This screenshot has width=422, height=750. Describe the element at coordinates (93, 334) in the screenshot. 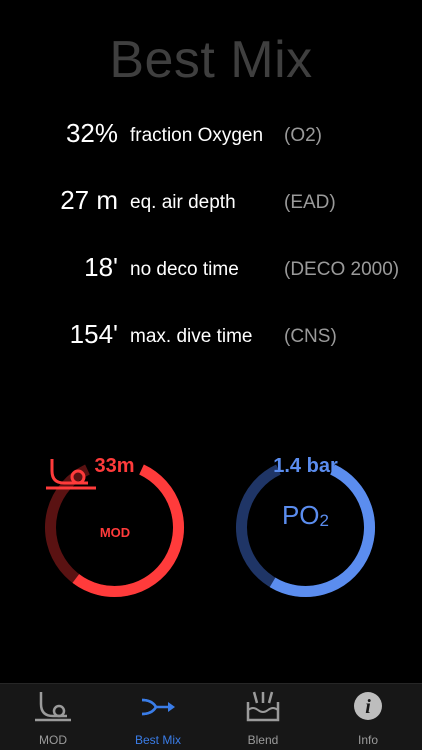

I see `cns-value: 154'` at that location.